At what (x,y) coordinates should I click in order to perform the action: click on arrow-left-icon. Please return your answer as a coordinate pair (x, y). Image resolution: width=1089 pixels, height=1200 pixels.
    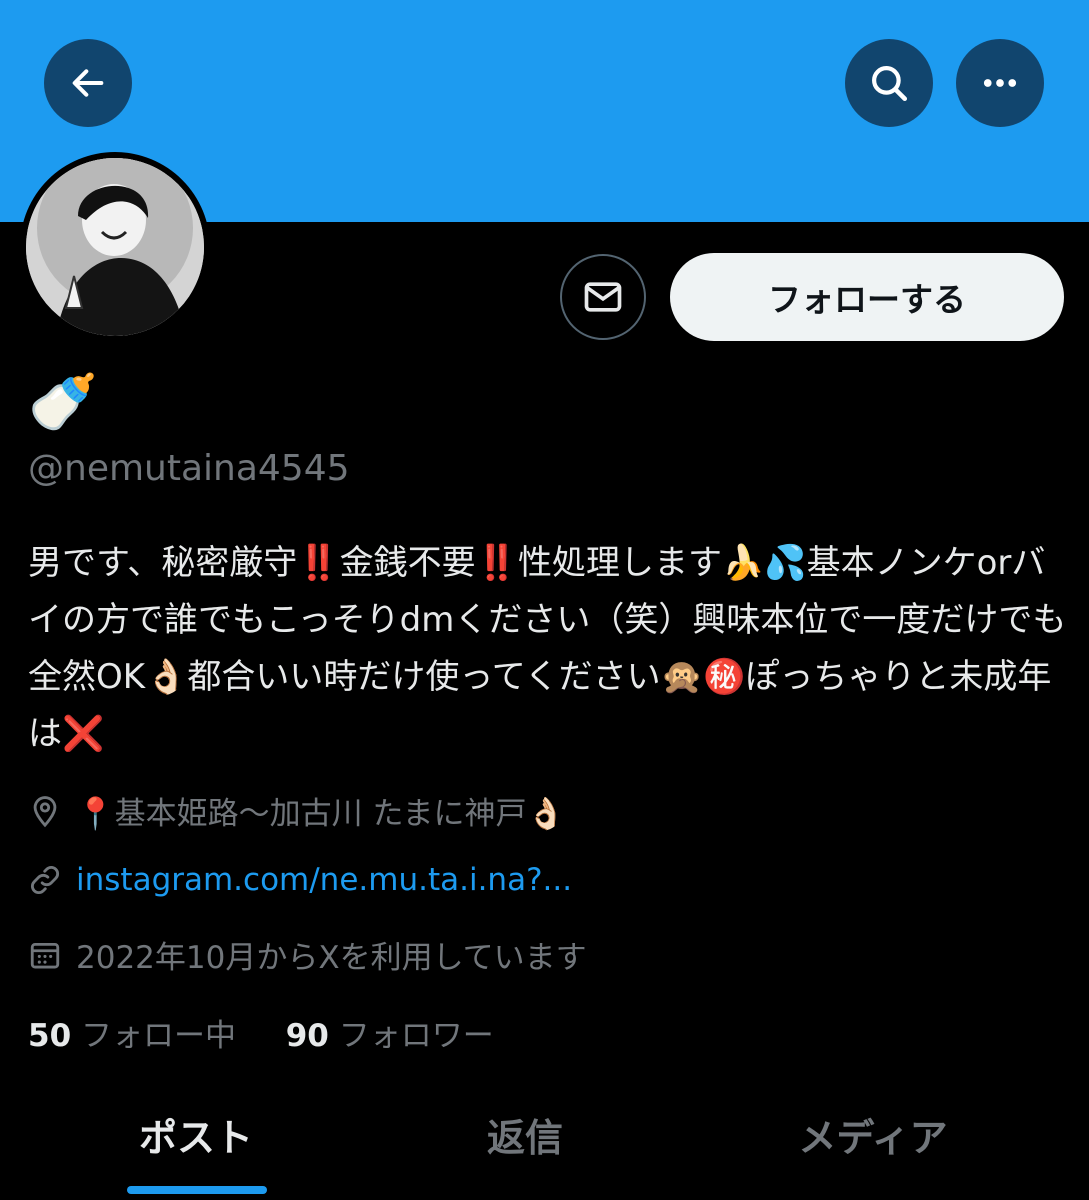
    Looking at the image, I should click on (88, 83).